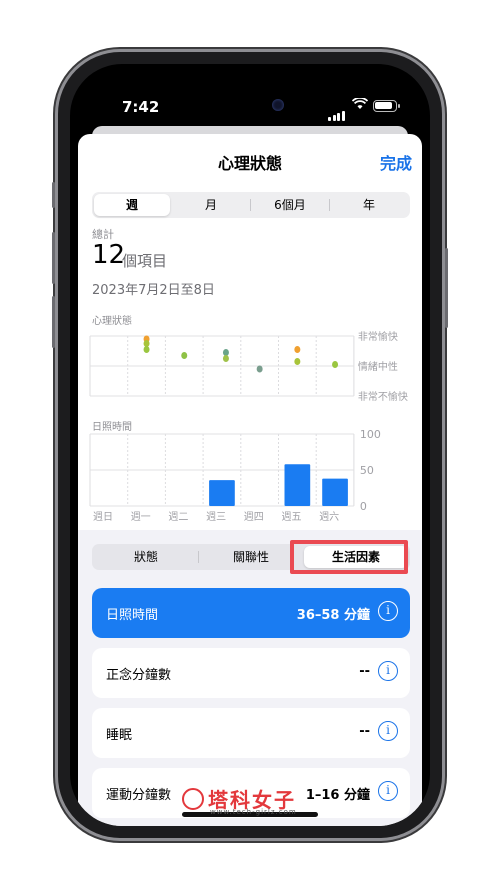 This screenshot has height=889, width=500. Describe the element at coordinates (222, 366) in the screenshot. I see `mood-chart-grid` at that location.